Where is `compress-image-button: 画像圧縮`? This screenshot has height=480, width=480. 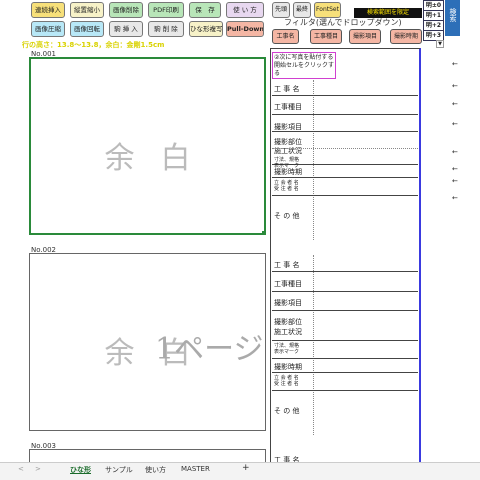
compress-image-button: 画像圧縮 is located at coordinates (48, 29).